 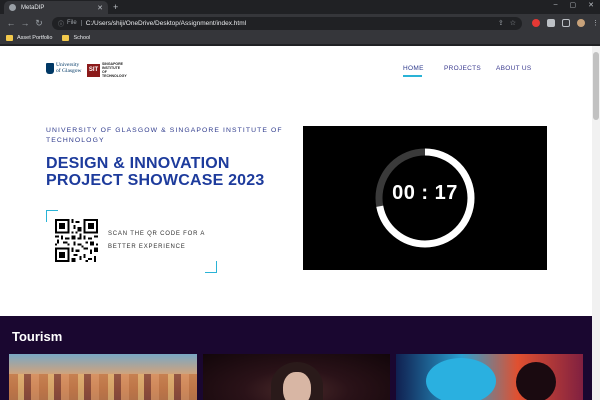 What do you see at coordinates (115, 7) in the screenshot?
I see `new-tab-button: +` at bounding box center [115, 7].